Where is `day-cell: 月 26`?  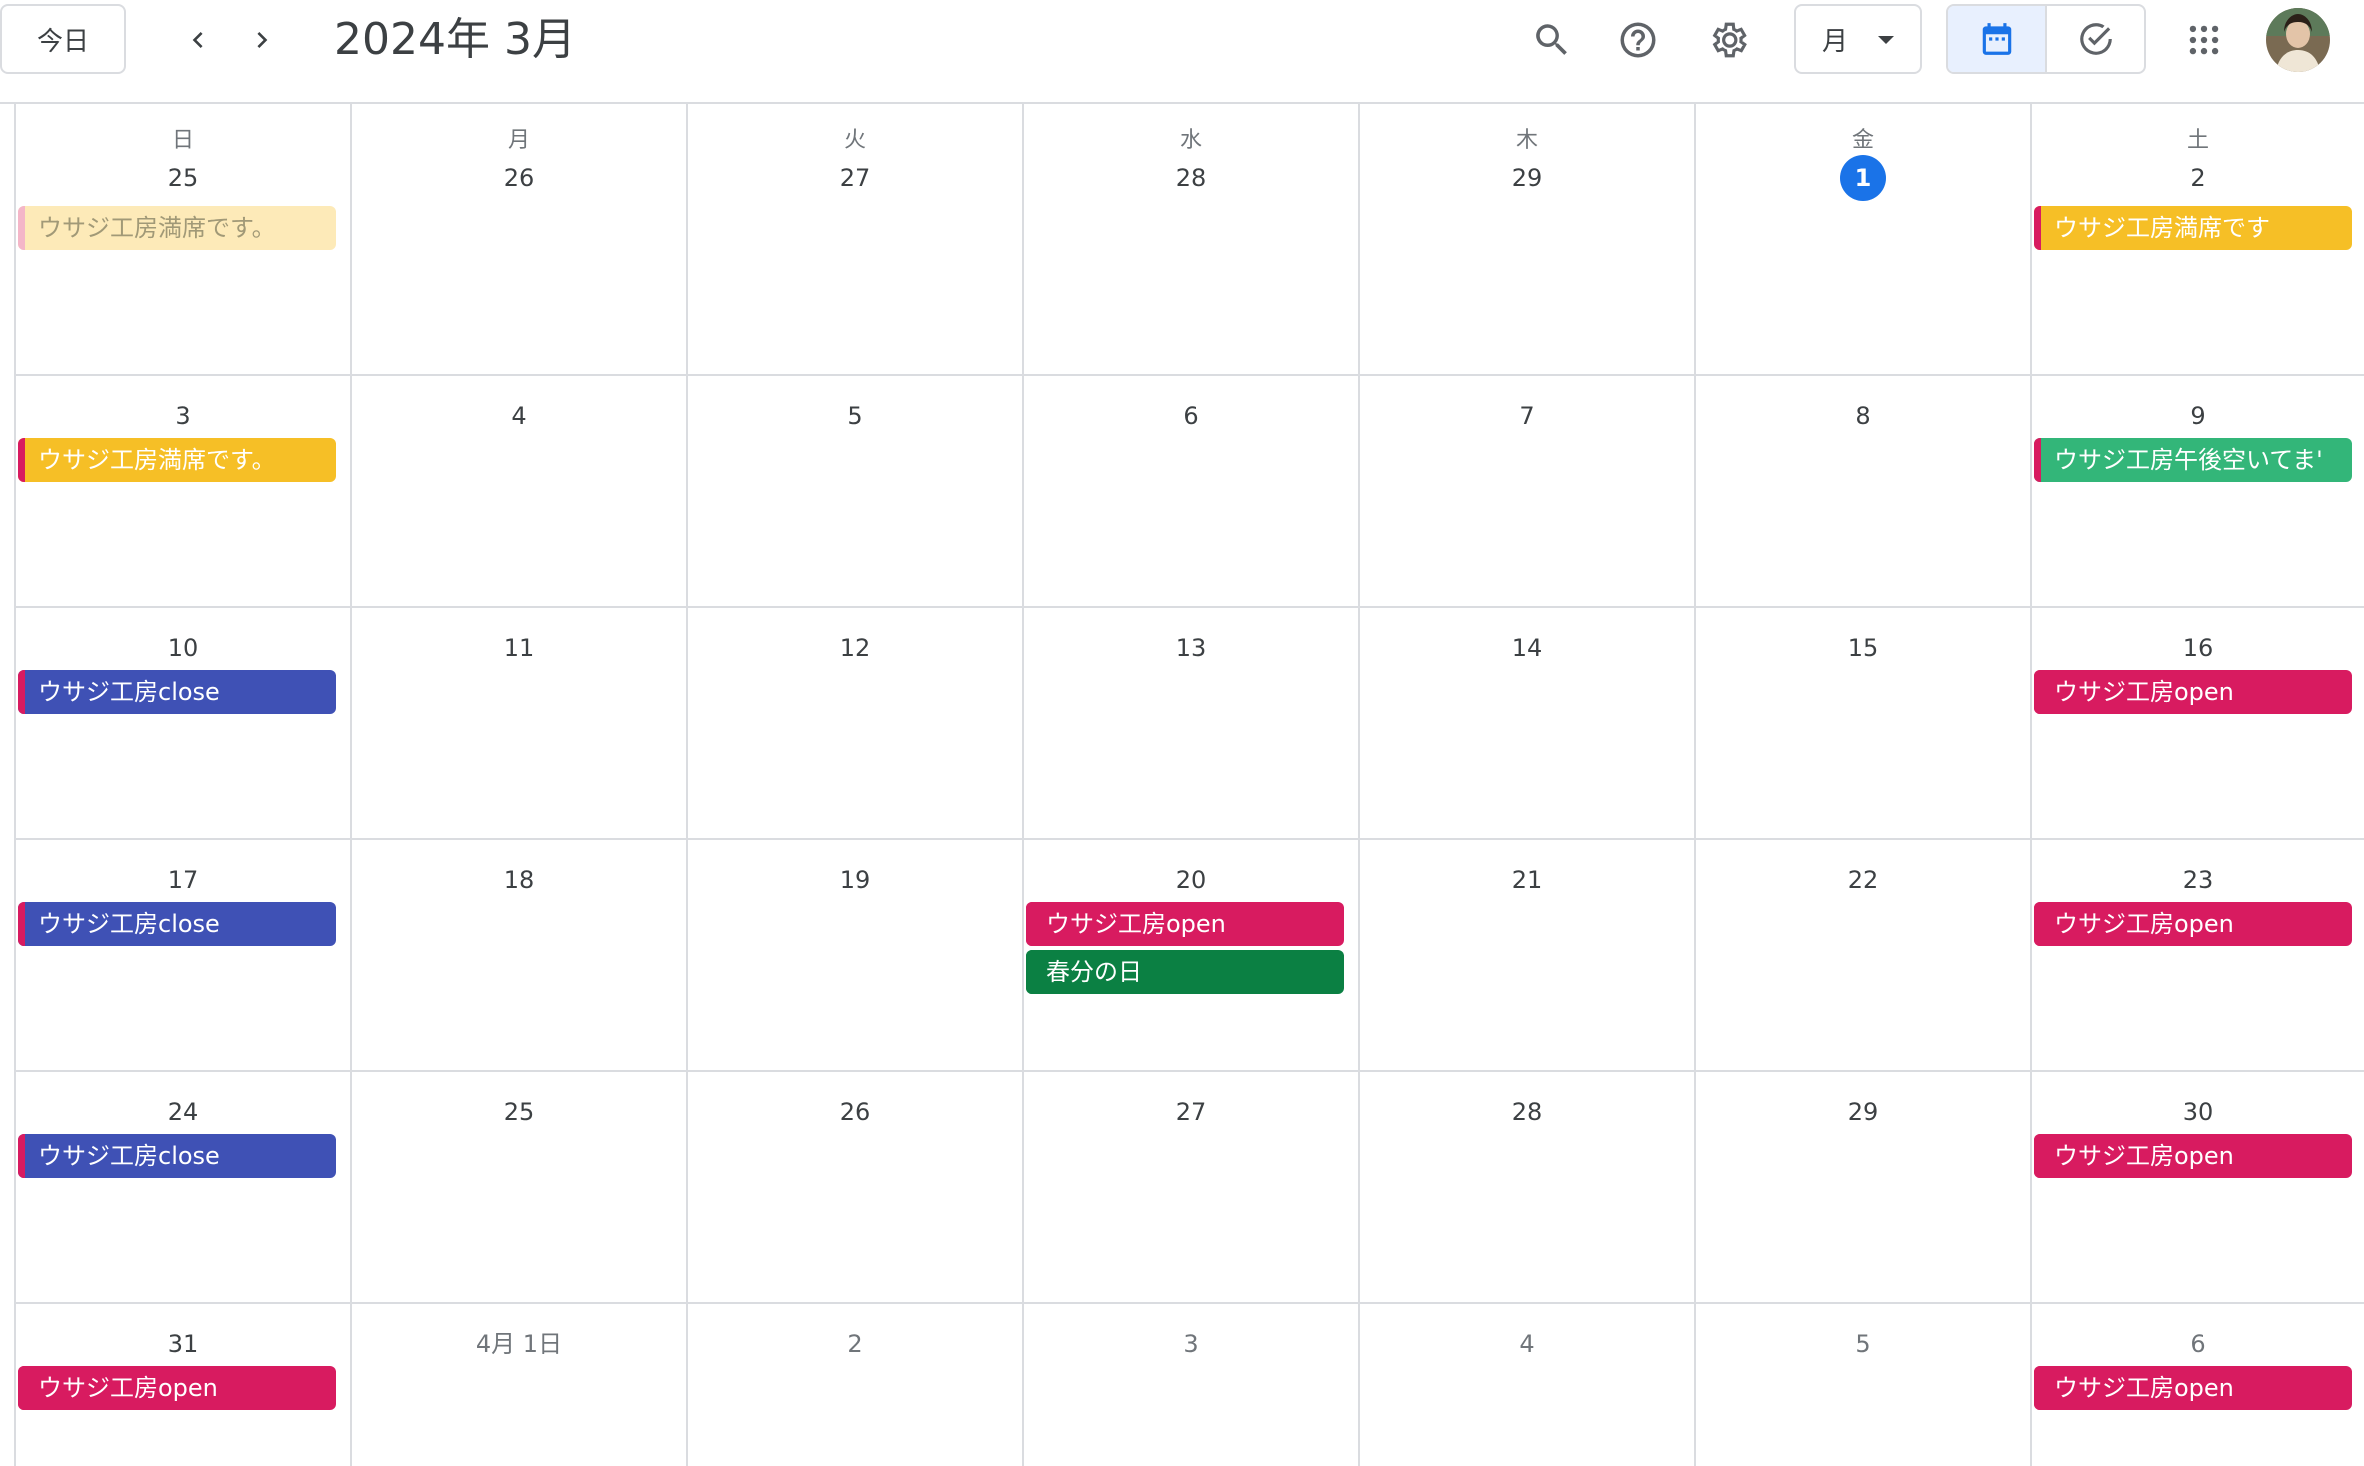 day-cell: 月 26 is located at coordinates (520, 239).